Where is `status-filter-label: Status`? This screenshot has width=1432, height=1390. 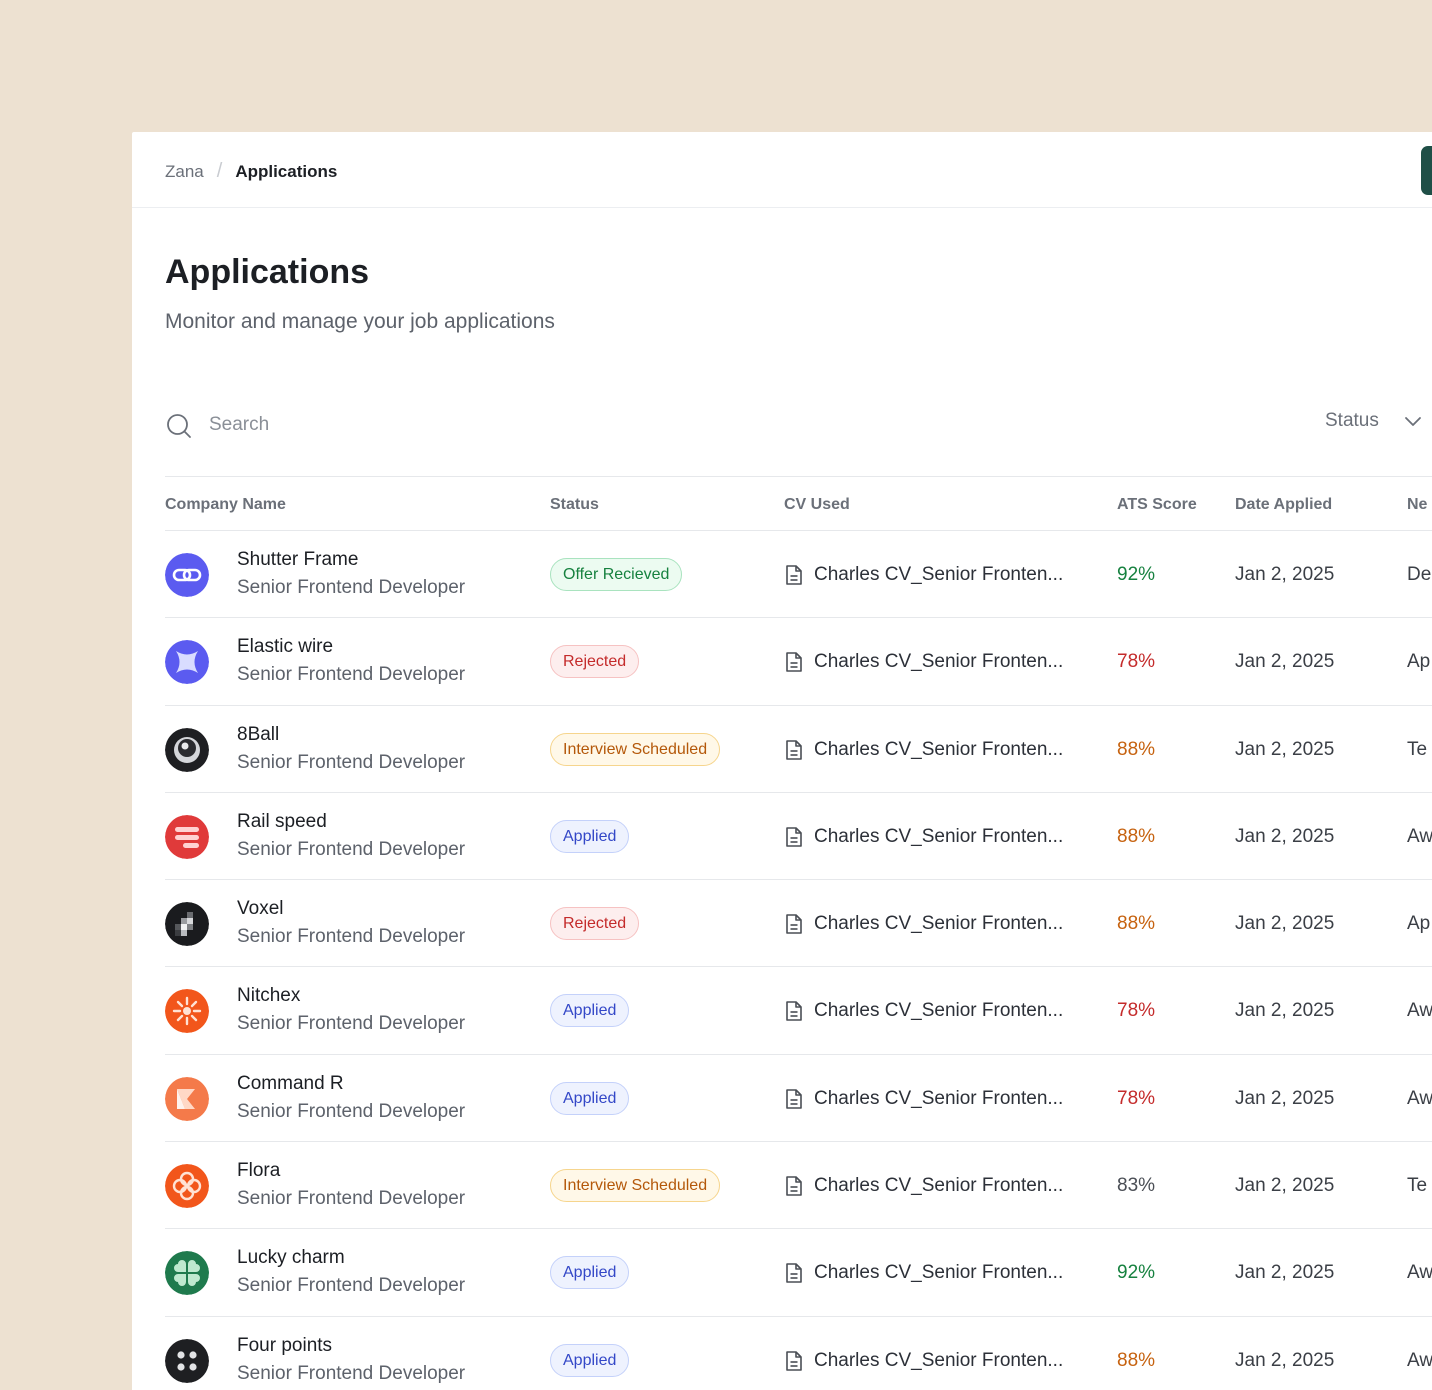
status-filter-label: Status is located at coordinates (1352, 420).